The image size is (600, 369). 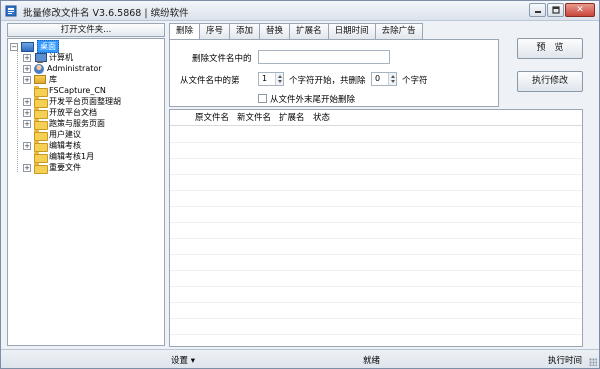 I want to click on tree-item-important-files: + 重要文件, so click(x=52, y=168).